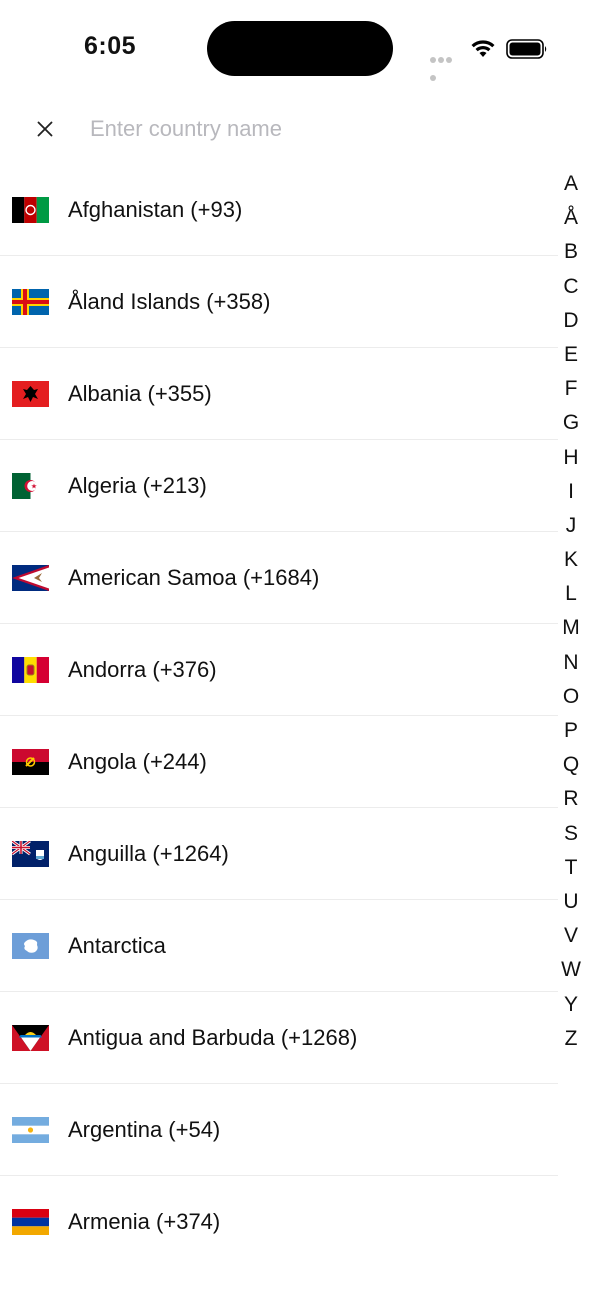  Describe the element at coordinates (30, 301) in the screenshot. I see `aland-flag-icon` at that location.